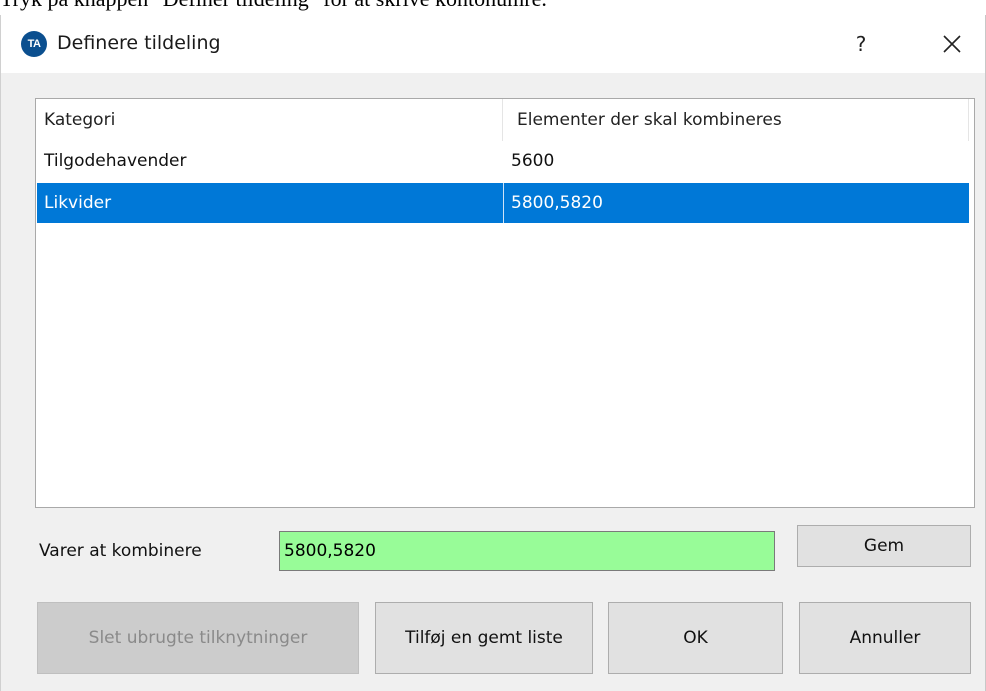 The image size is (986, 691). What do you see at coordinates (139, 43) in the screenshot?
I see `dialog-title: Definere tildeling` at bounding box center [139, 43].